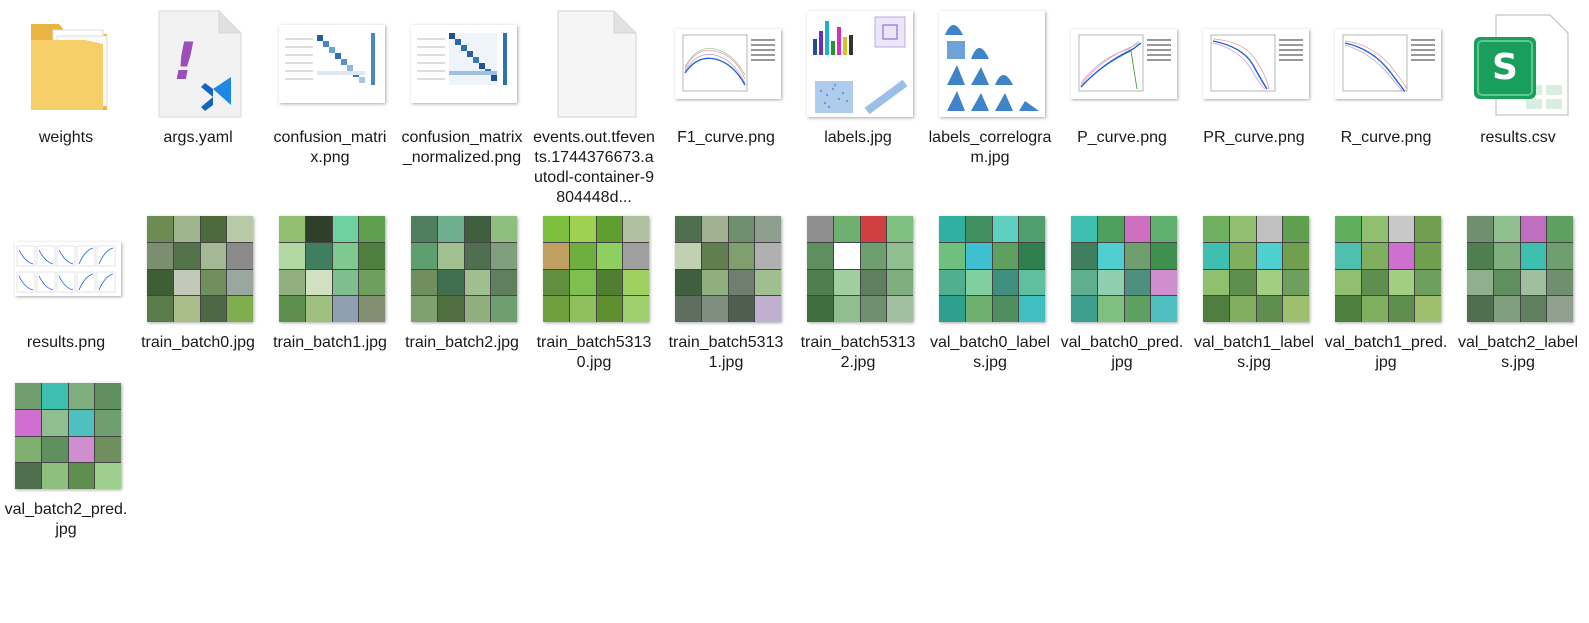 Image resolution: width=1589 pixels, height=623 pixels. What do you see at coordinates (1254, 352) in the screenshot?
I see `file-name: val_batch1_labels.jpg` at bounding box center [1254, 352].